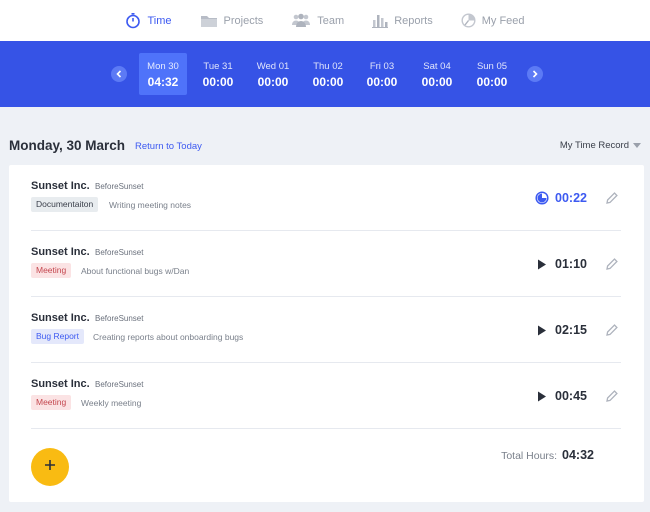 Image resolution: width=650 pixels, height=512 pixels. Describe the element at coordinates (273, 66) in the screenshot. I see `day-name: Wed 01` at that location.